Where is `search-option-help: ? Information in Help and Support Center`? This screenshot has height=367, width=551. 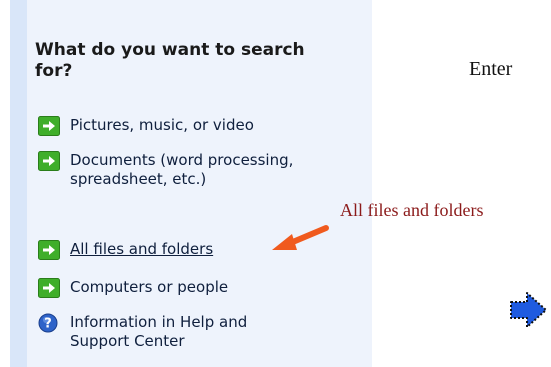 search-option-help: ? Information in Help and Support Center is located at coordinates (169, 332).